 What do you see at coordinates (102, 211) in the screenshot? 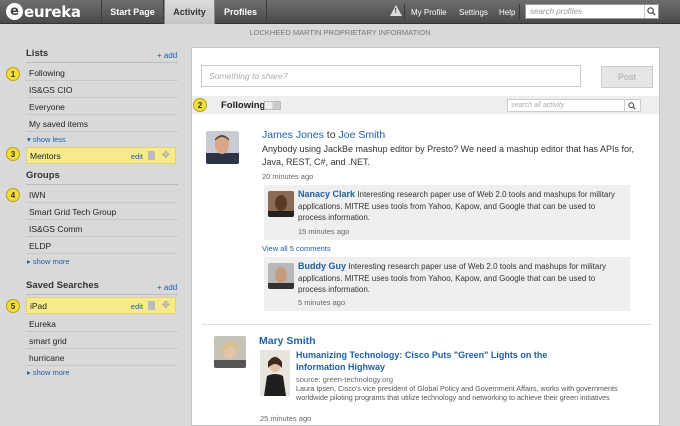
I see `sidebar-item-smart-grid-tech-group: Smart Grid Tech Group` at bounding box center [102, 211].